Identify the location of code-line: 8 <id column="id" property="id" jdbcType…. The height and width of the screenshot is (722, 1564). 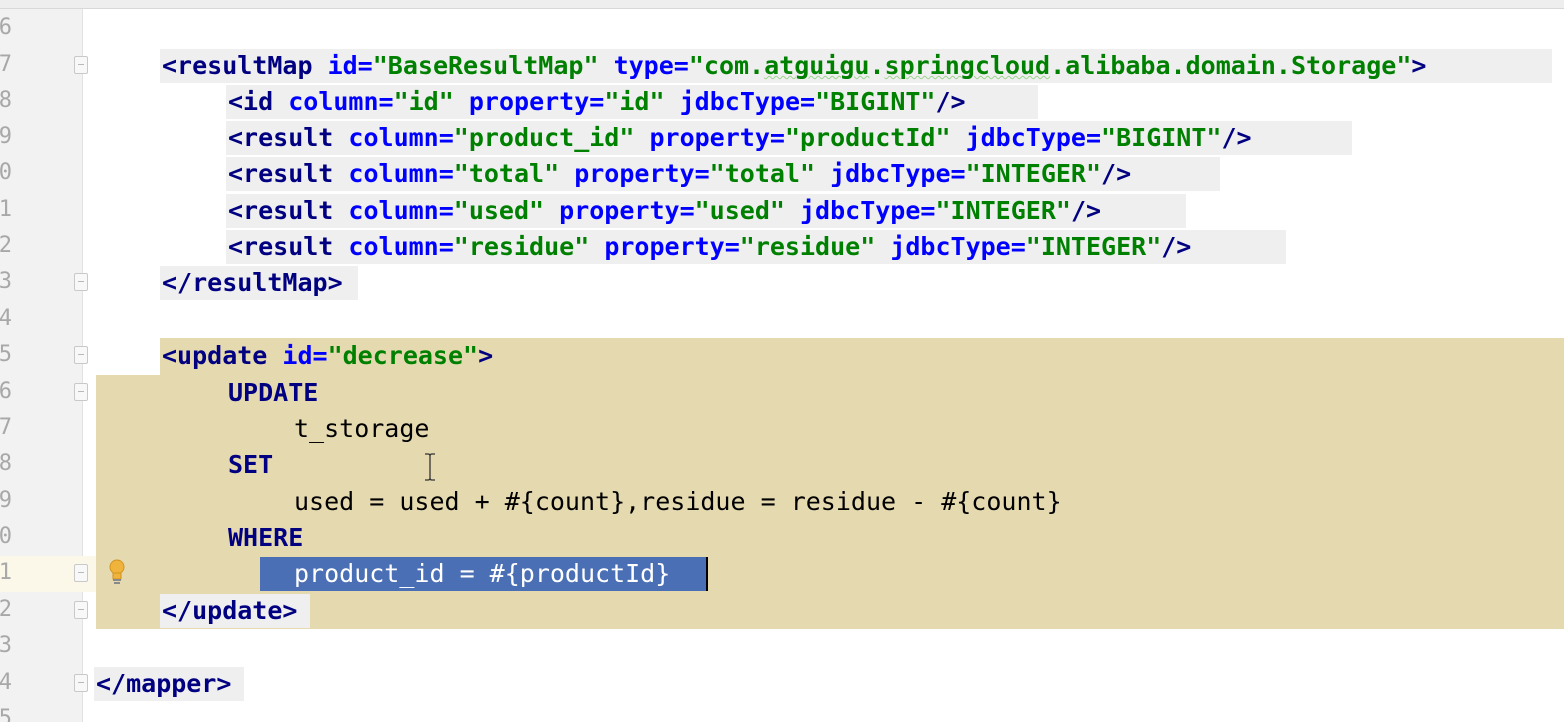
(782, 102).